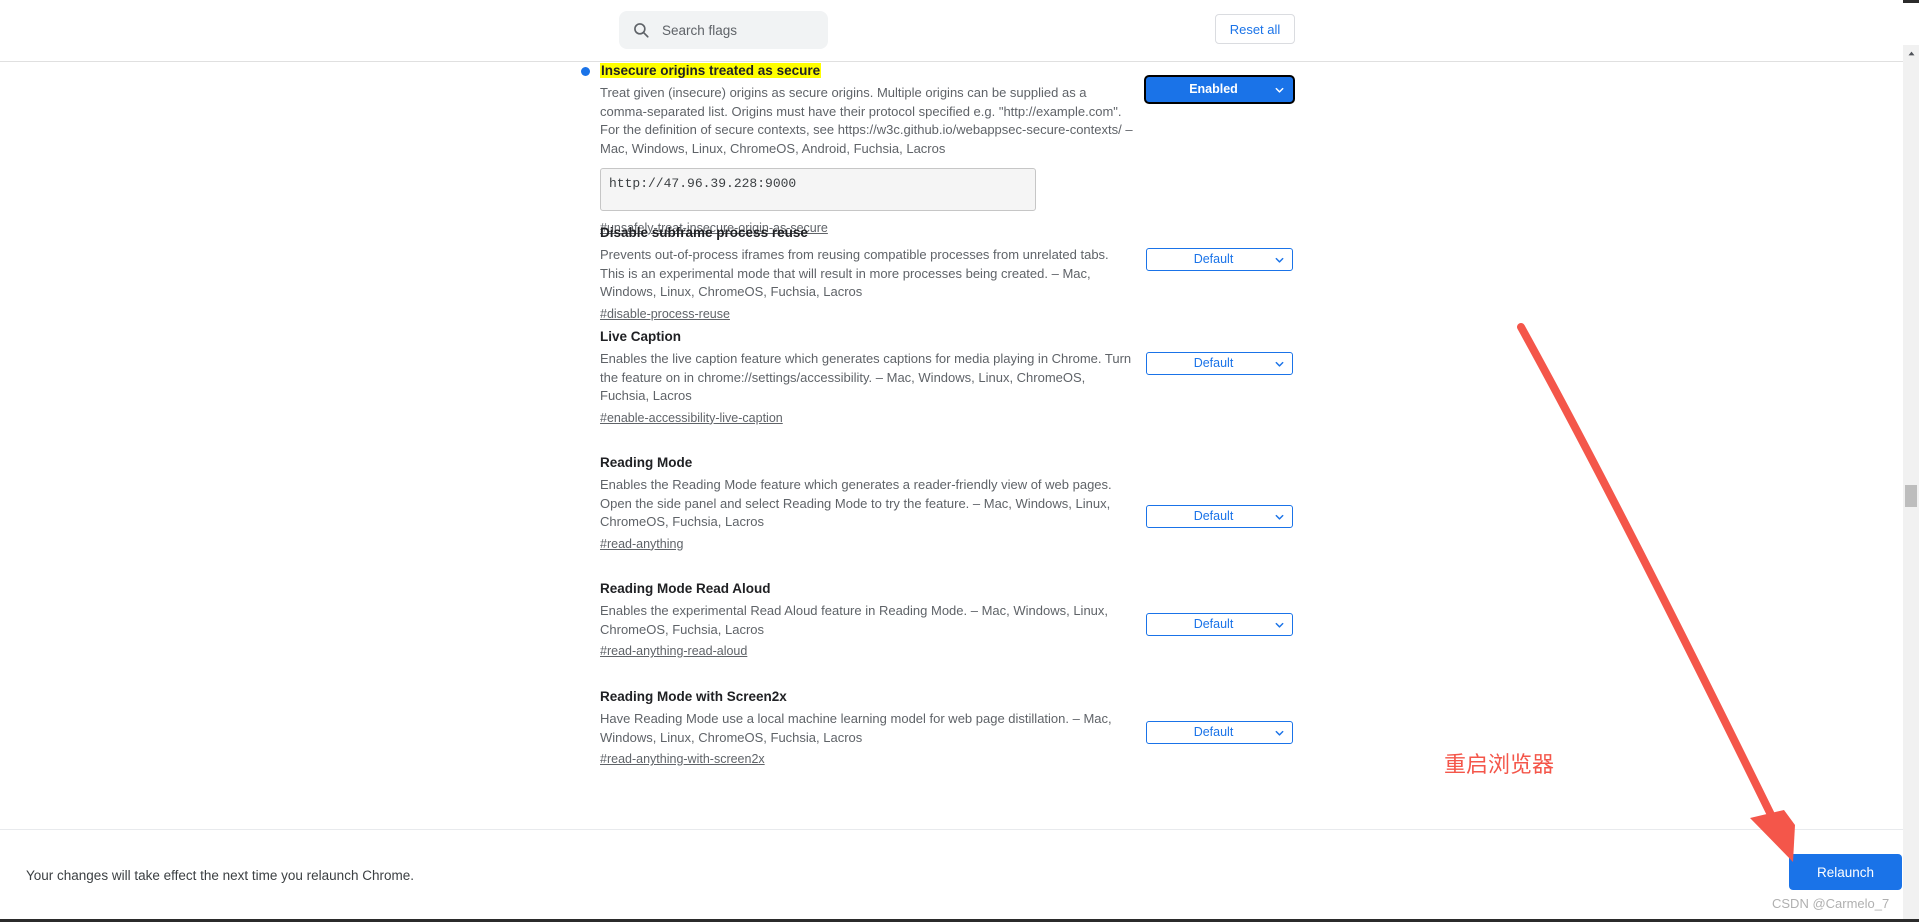 Image resolution: width=1919 pixels, height=922 pixels. Describe the element at coordinates (867, 337) in the screenshot. I see `flag-title-wrap: Live Caption` at that location.